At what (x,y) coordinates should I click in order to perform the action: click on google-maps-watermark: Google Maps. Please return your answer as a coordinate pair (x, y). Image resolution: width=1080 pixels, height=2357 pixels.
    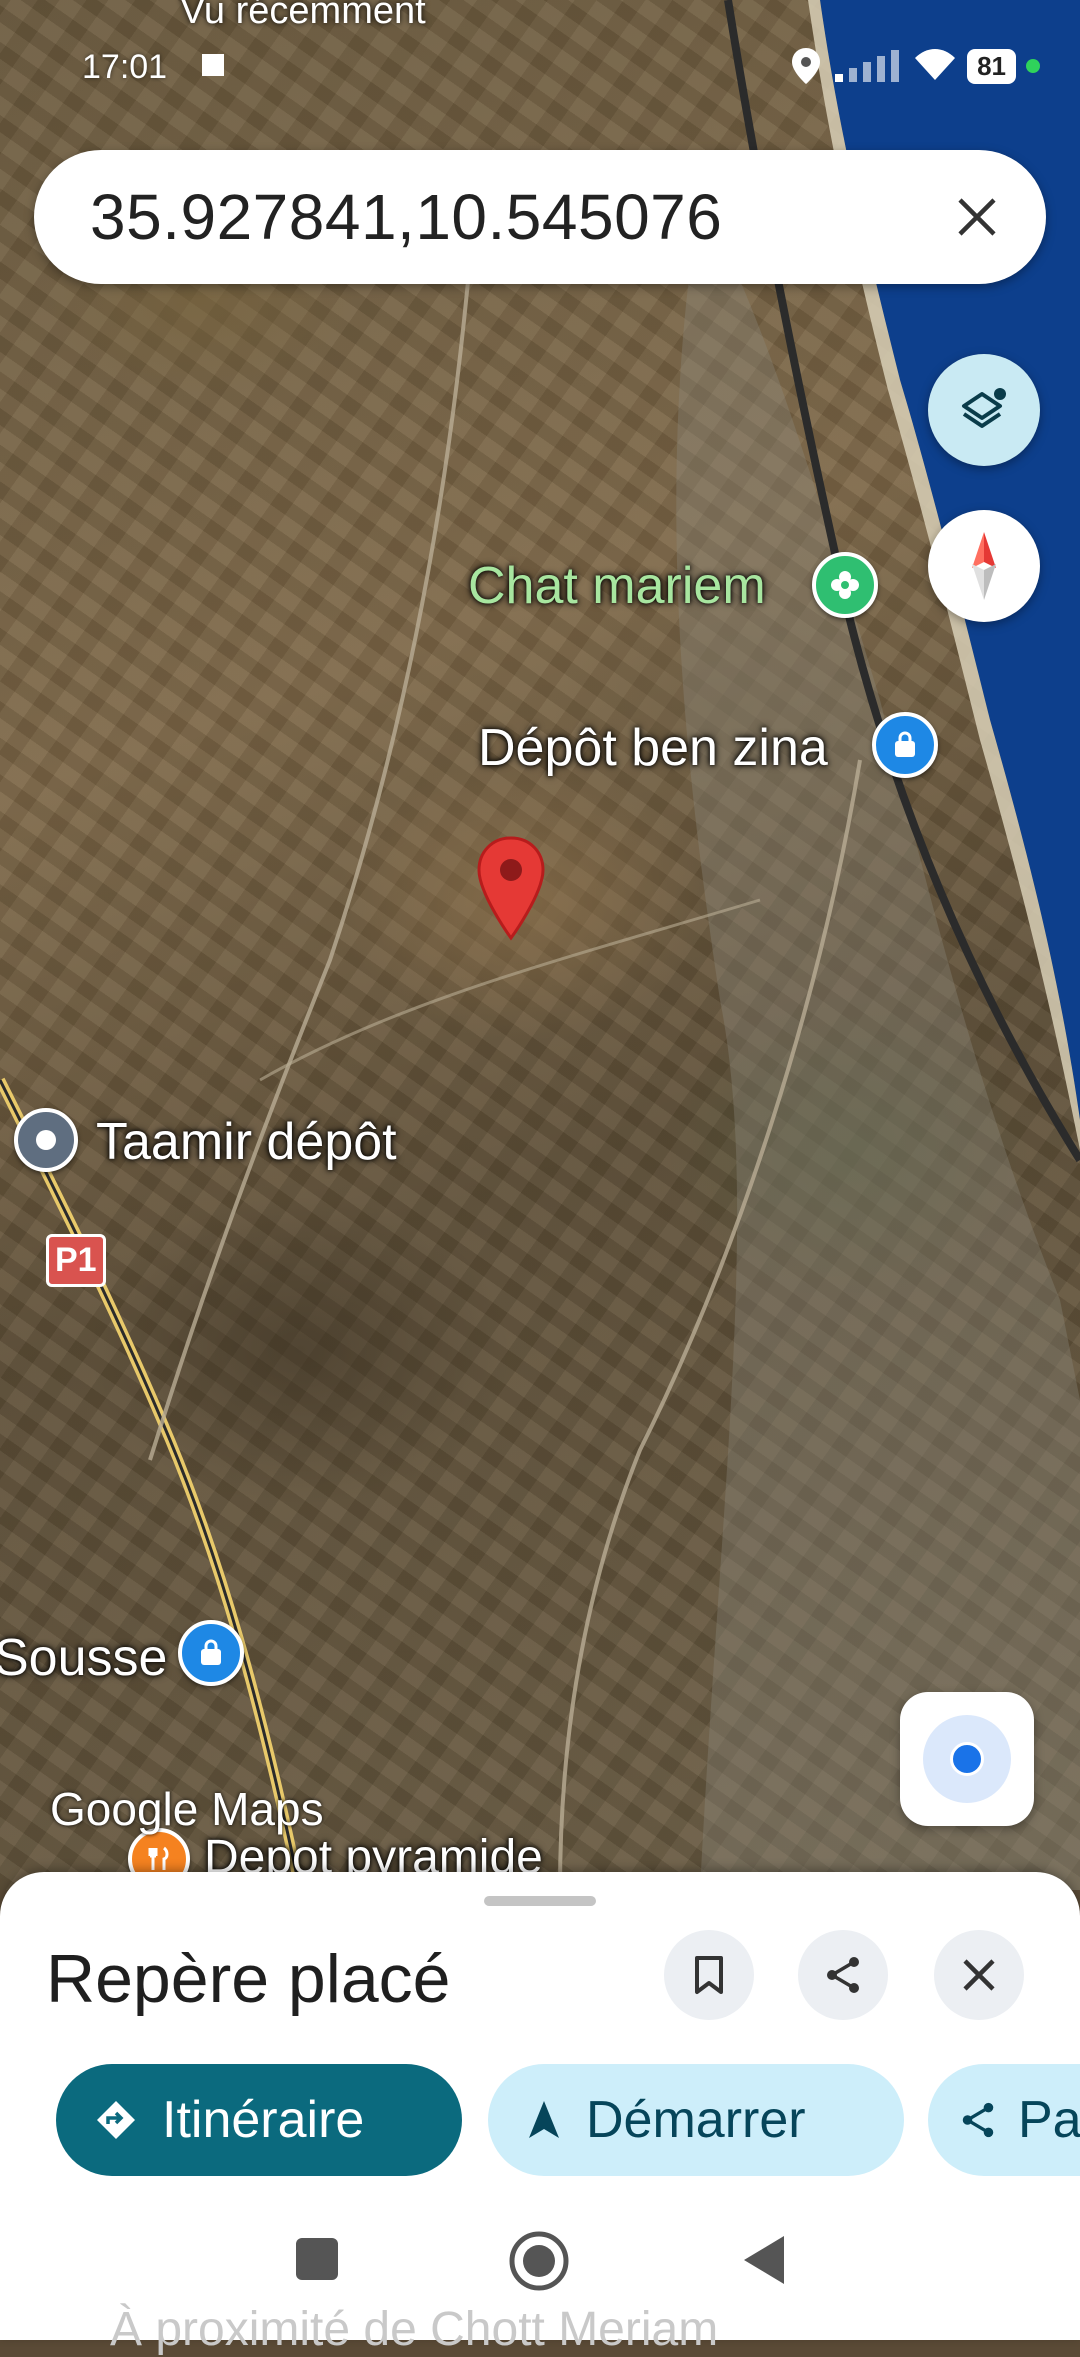
    Looking at the image, I should click on (187, 1809).